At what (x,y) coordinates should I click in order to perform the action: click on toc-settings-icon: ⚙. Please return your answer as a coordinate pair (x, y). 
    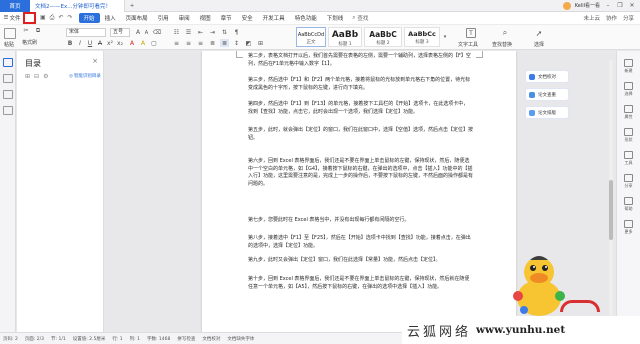
    Looking at the image, I should click on (45, 76).